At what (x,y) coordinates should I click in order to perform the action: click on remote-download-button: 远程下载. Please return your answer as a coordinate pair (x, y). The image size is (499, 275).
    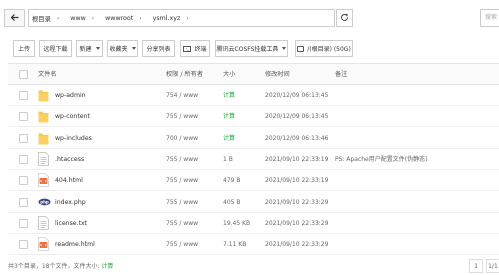
    Looking at the image, I should click on (55, 48).